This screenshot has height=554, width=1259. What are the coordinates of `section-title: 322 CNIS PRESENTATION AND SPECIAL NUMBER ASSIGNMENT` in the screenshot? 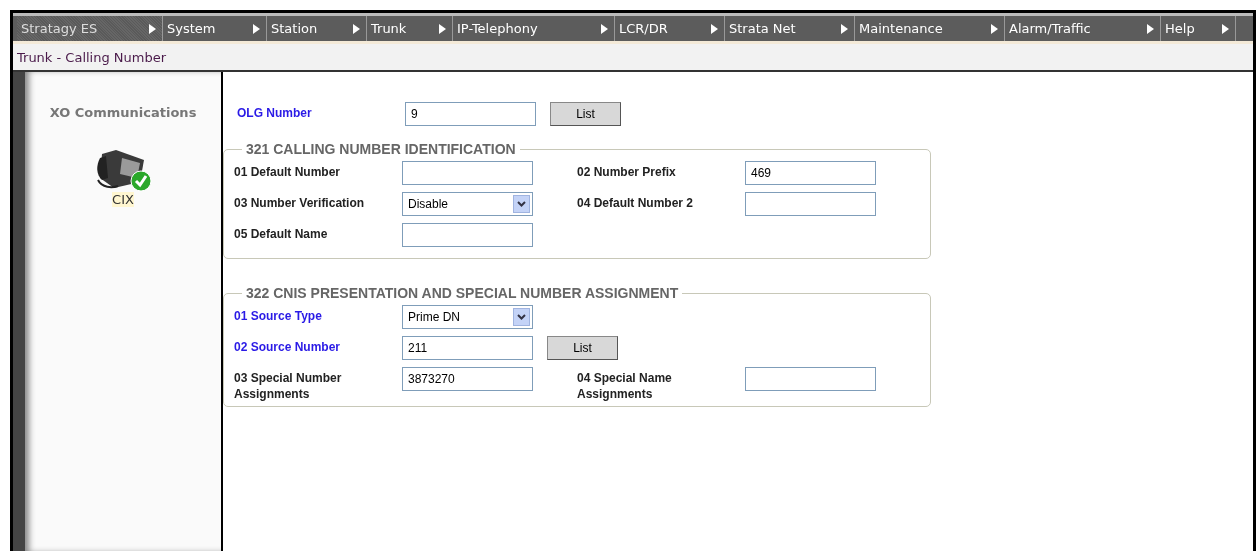 It's located at (462, 293).